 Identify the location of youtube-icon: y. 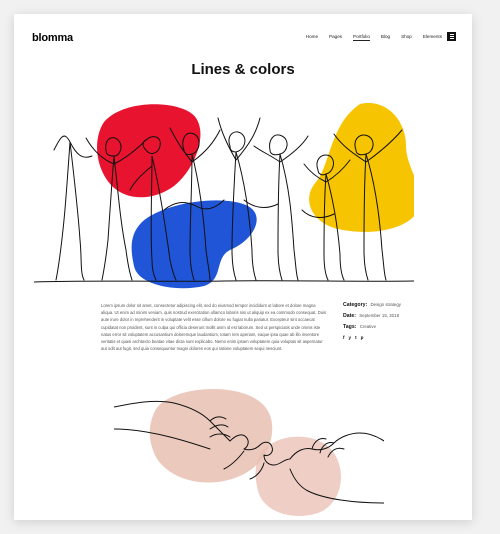
(350, 337).